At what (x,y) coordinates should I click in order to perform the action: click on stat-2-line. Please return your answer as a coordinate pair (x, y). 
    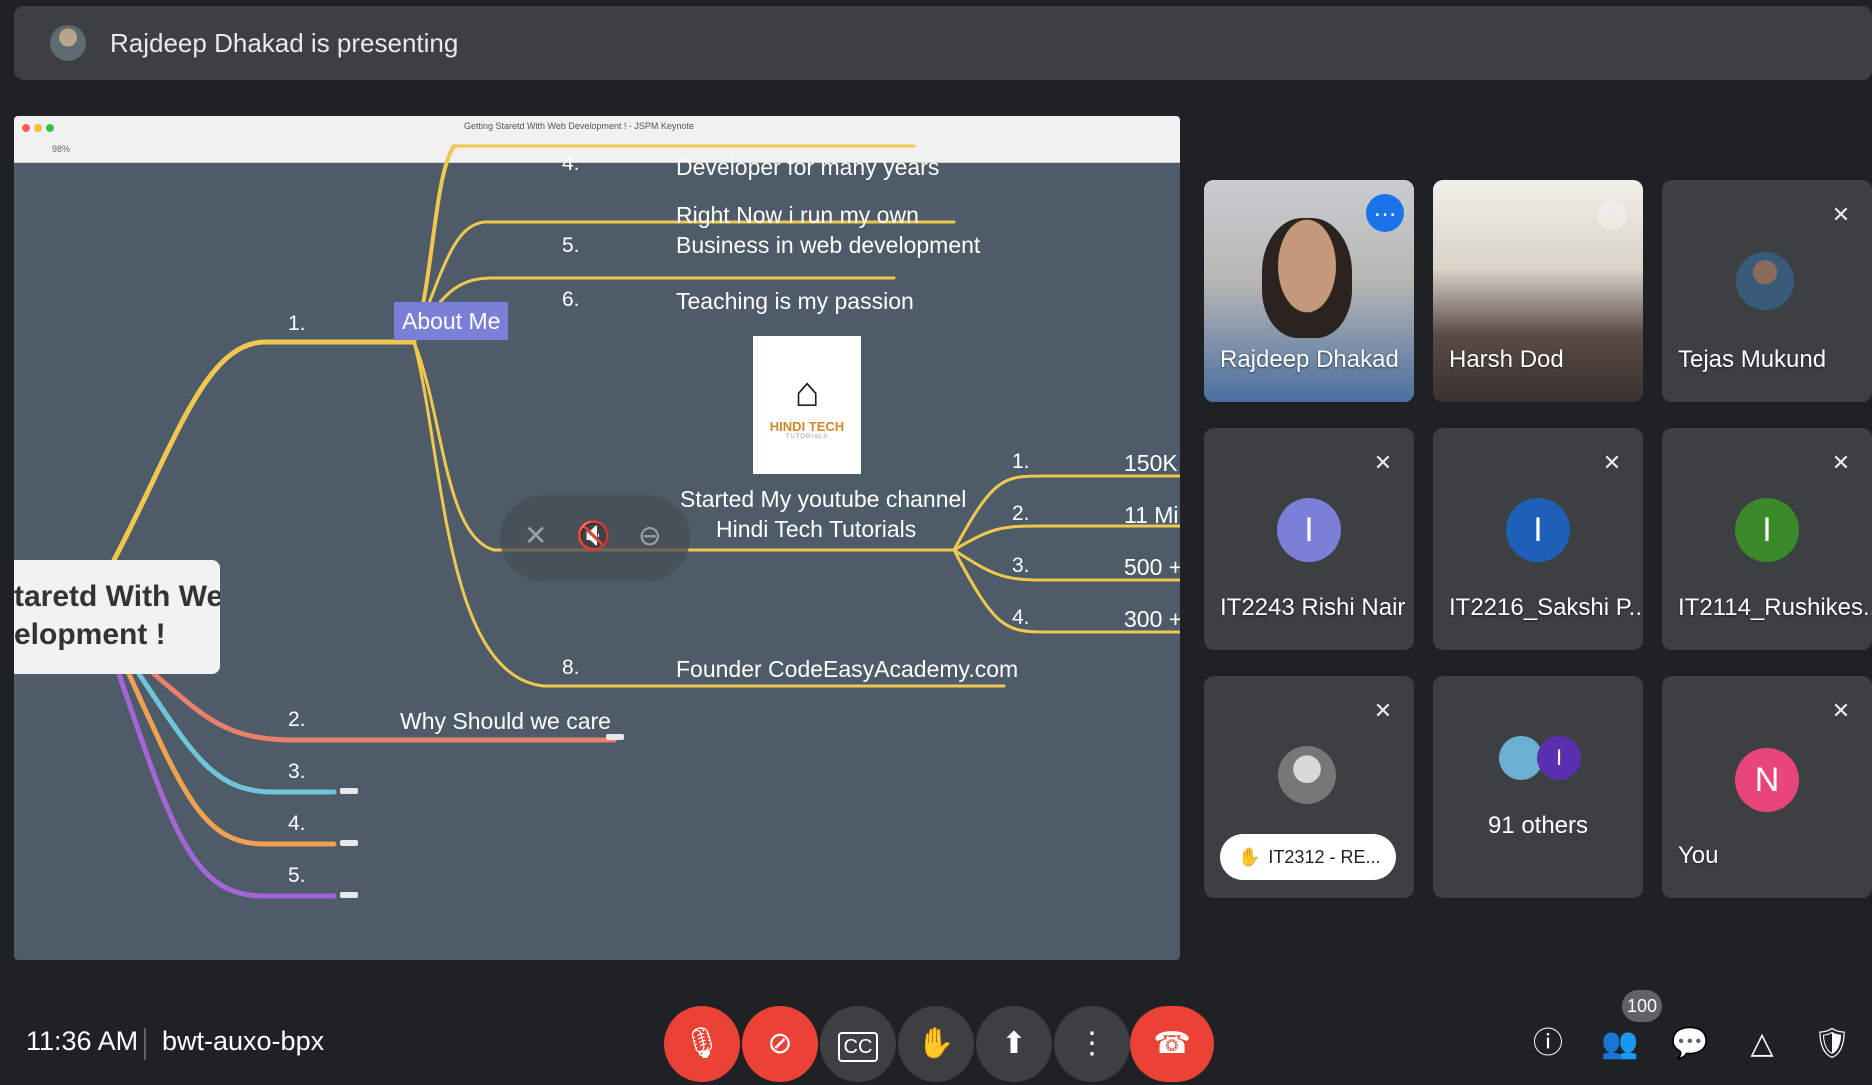
    Looking at the image, I should click on (1066, 538).